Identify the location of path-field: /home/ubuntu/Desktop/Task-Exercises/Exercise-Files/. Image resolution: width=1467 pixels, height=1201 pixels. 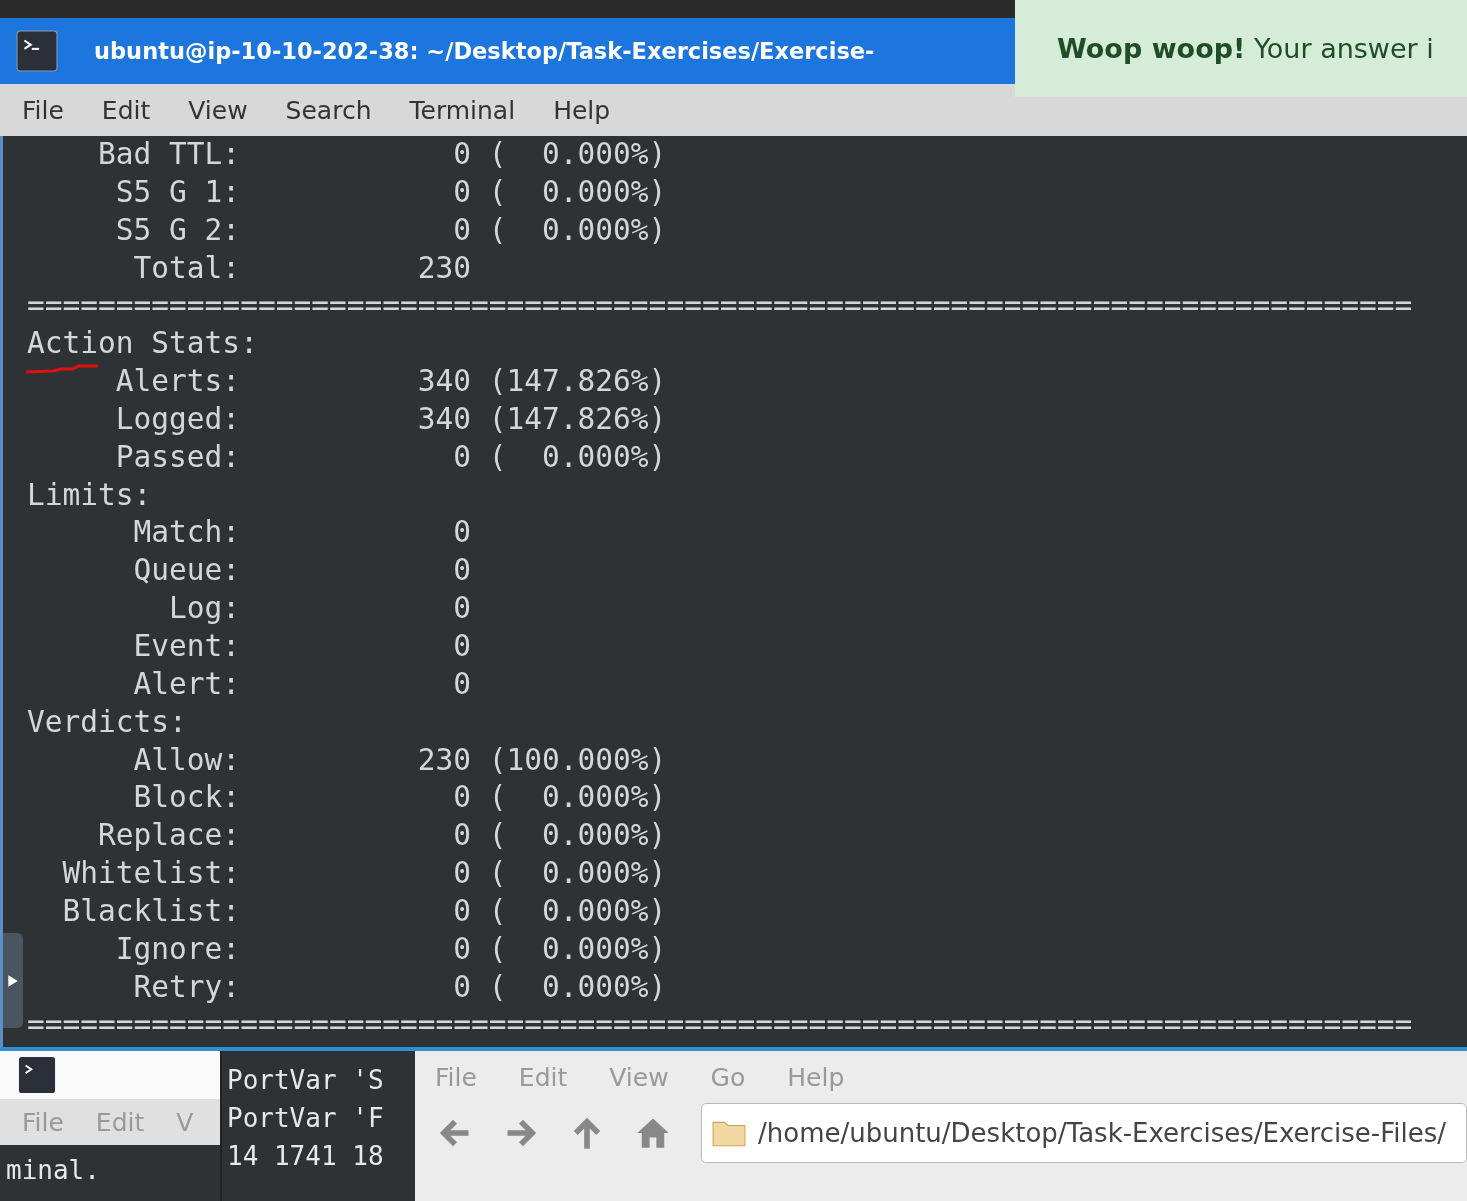
(1084, 1133).